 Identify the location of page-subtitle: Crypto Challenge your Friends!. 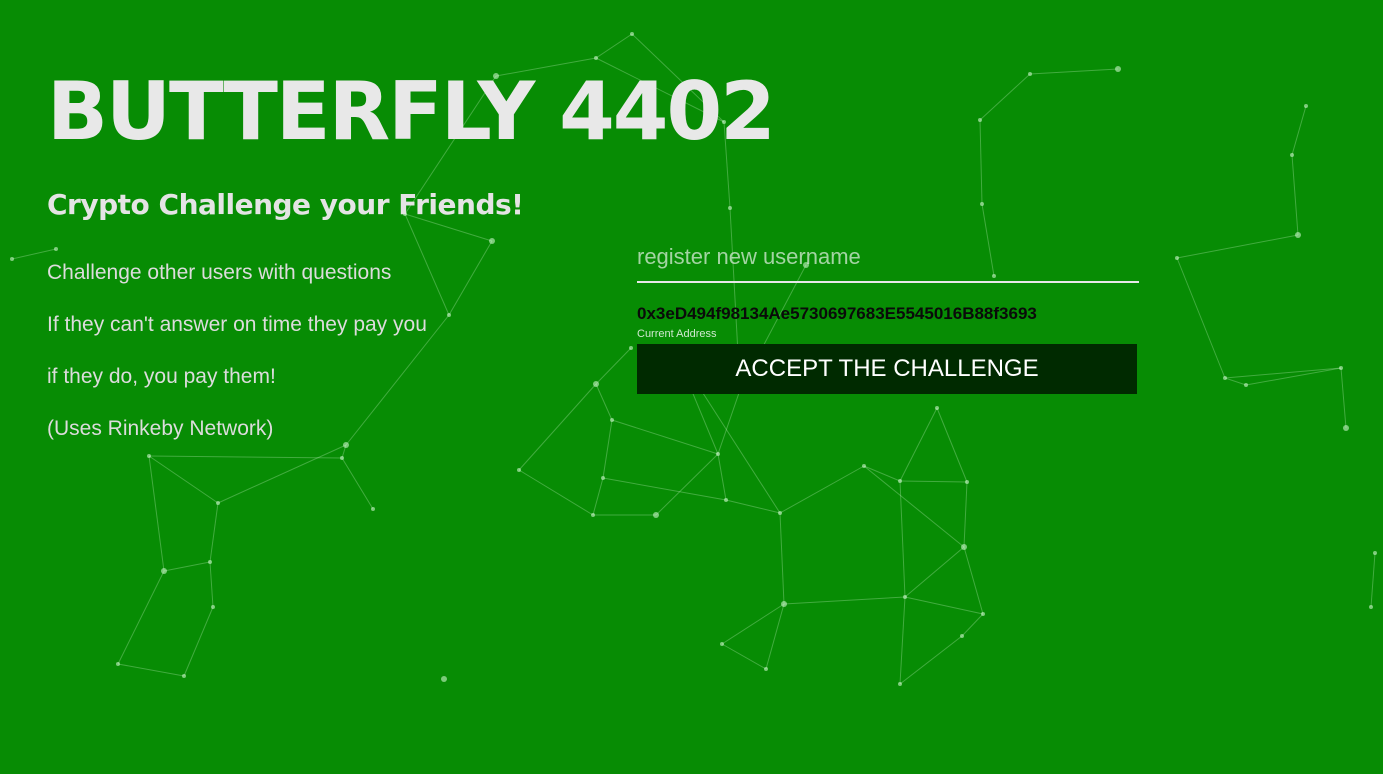
(285, 204).